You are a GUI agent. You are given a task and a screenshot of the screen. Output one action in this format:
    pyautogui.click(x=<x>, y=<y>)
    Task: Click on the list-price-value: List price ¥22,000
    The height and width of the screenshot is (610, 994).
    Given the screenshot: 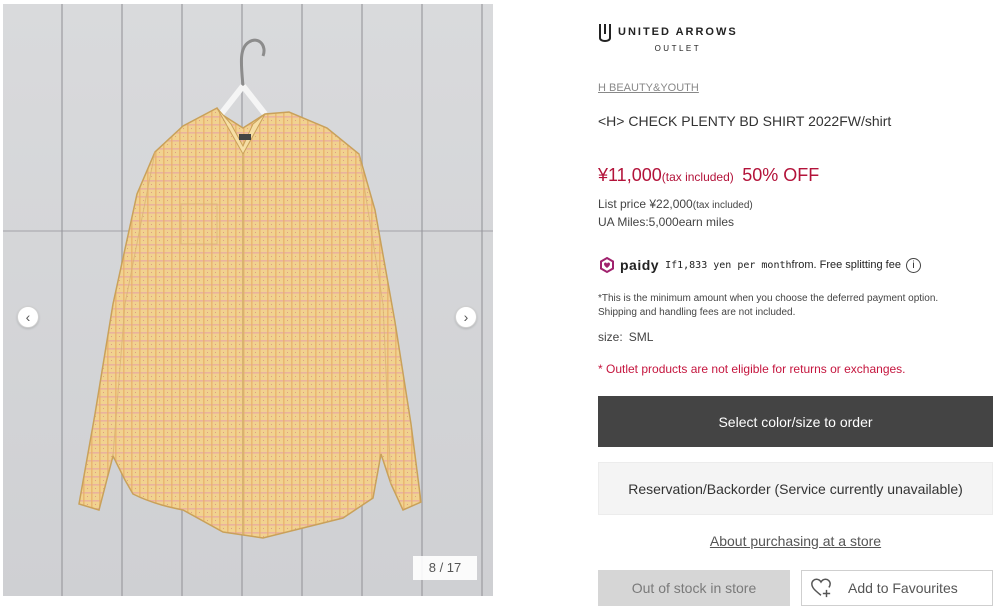 What is the action you would take?
    pyautogui.click(x=645, y=204)
    